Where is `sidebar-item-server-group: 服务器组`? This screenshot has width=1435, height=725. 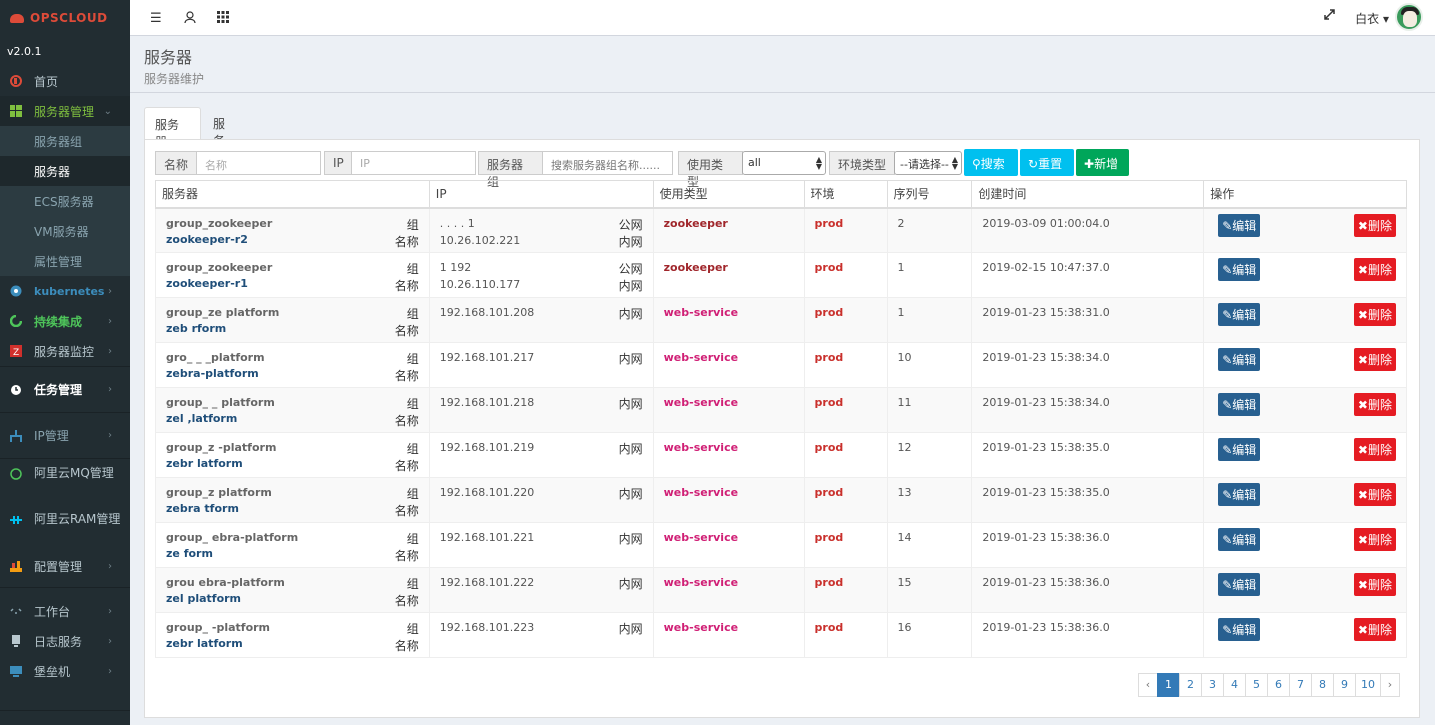
sidebar-item-server-group: 服务器组 is located at coordinates (65, 141).